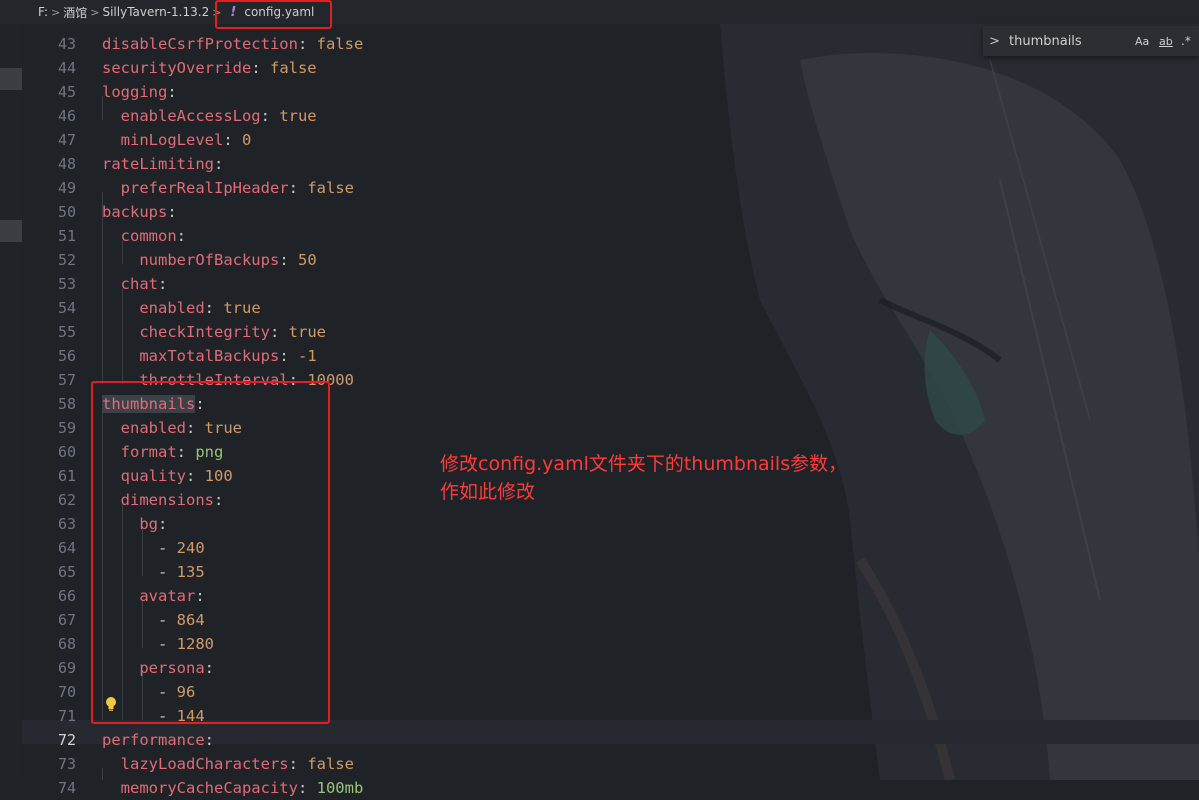 The width and height of the screenshot is (1199, 800). I want to click on code-line: checkIntegrity: true, so click(214, 332).